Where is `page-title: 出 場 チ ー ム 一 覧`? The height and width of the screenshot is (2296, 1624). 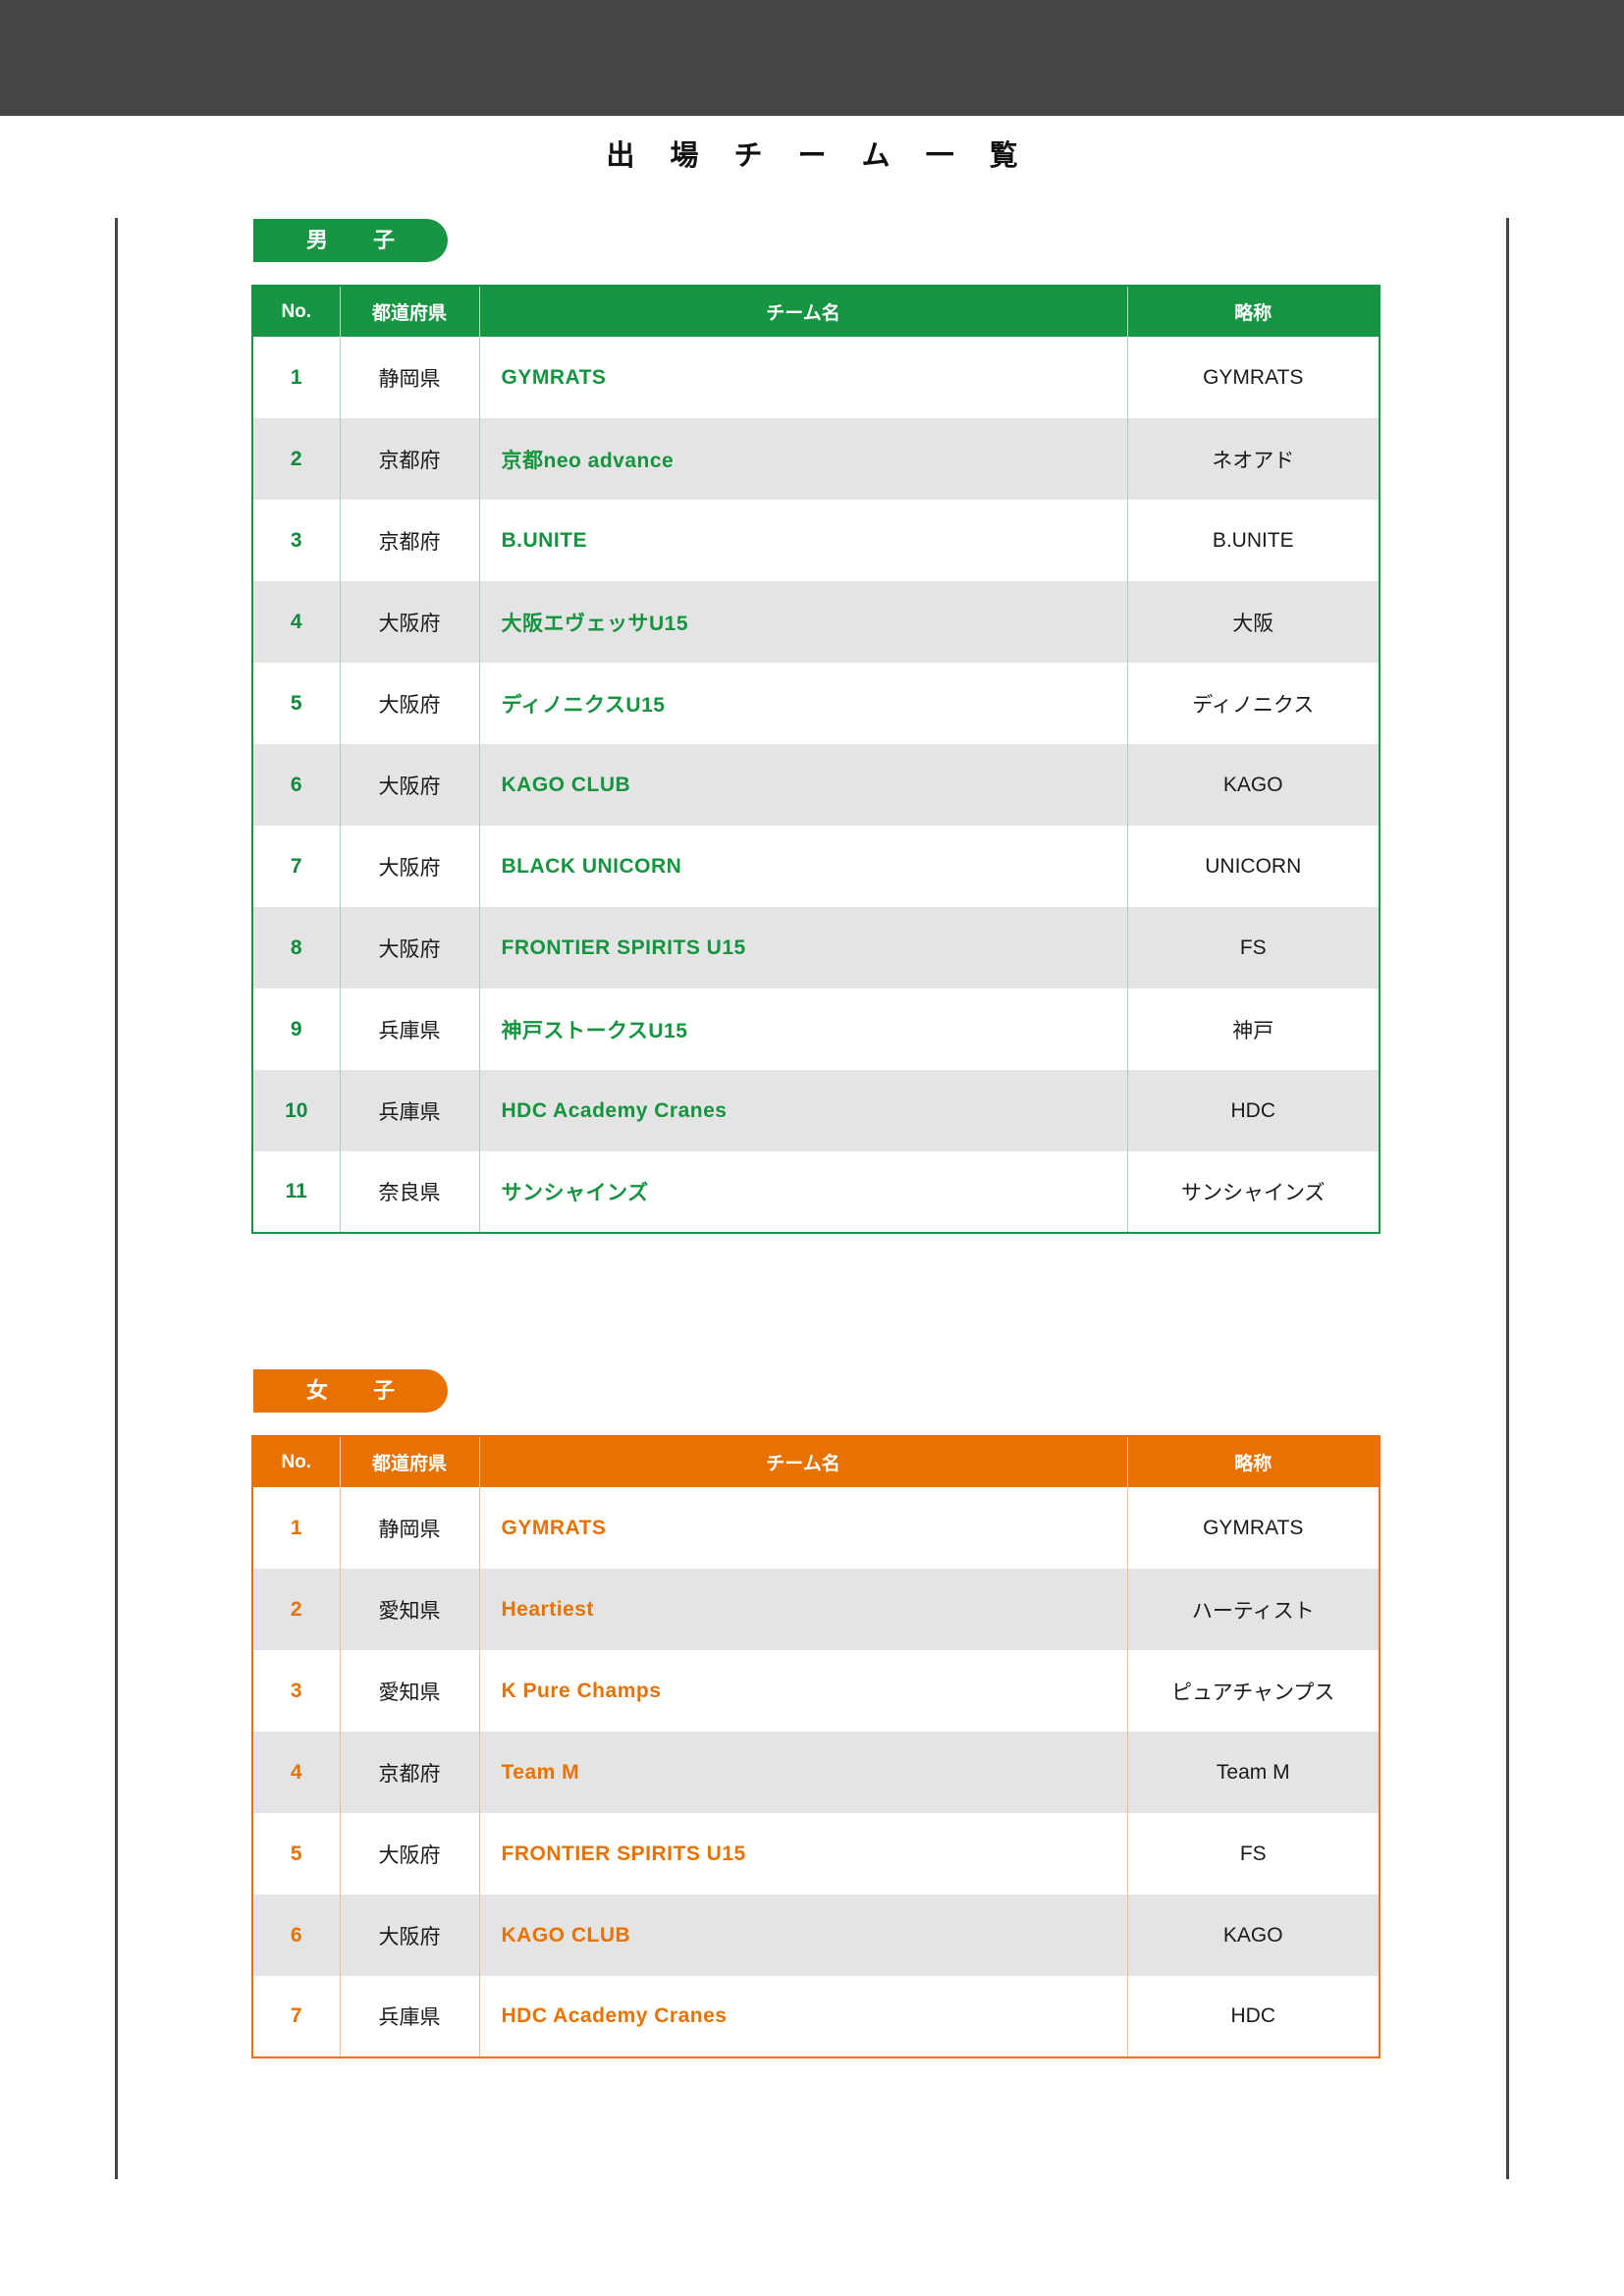
page-title: 出 場 チ ー ム 一 覧 is located at coordinates (819, 156).